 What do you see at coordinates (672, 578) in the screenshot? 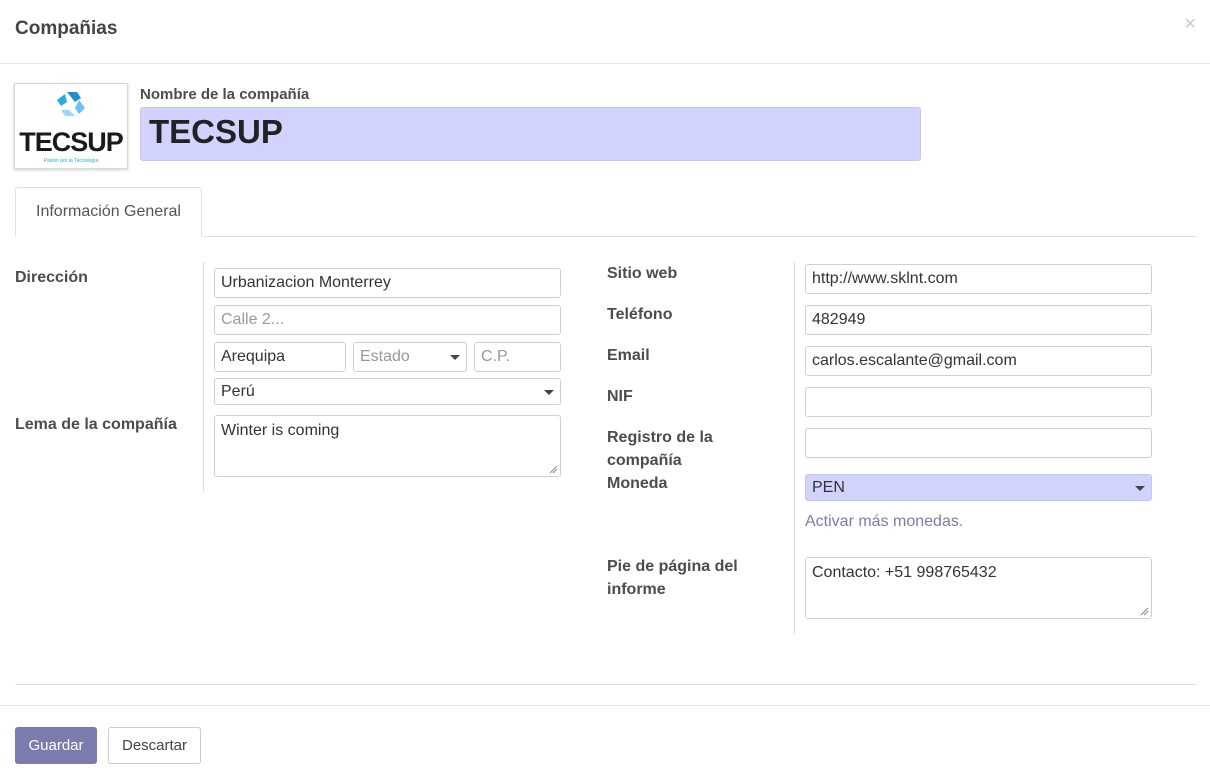
I see `report-footer-label: Pie de página del informe` at bounding box center [672, 578].